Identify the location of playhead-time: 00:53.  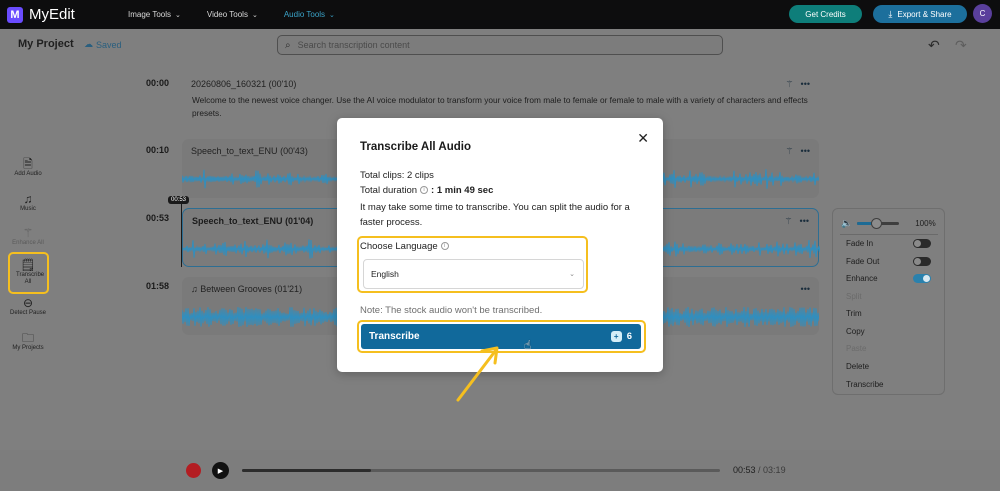
(179, 200).